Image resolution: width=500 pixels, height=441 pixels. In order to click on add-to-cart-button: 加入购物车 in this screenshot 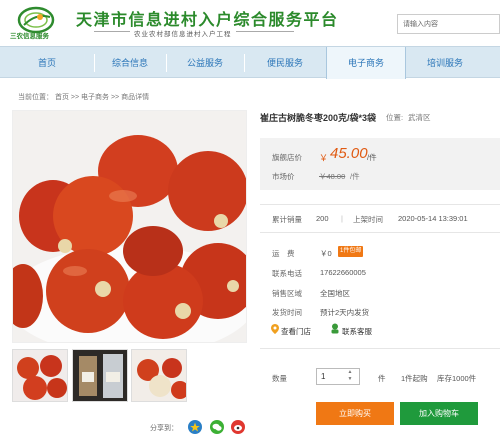, I will do `click(439, 413)`.